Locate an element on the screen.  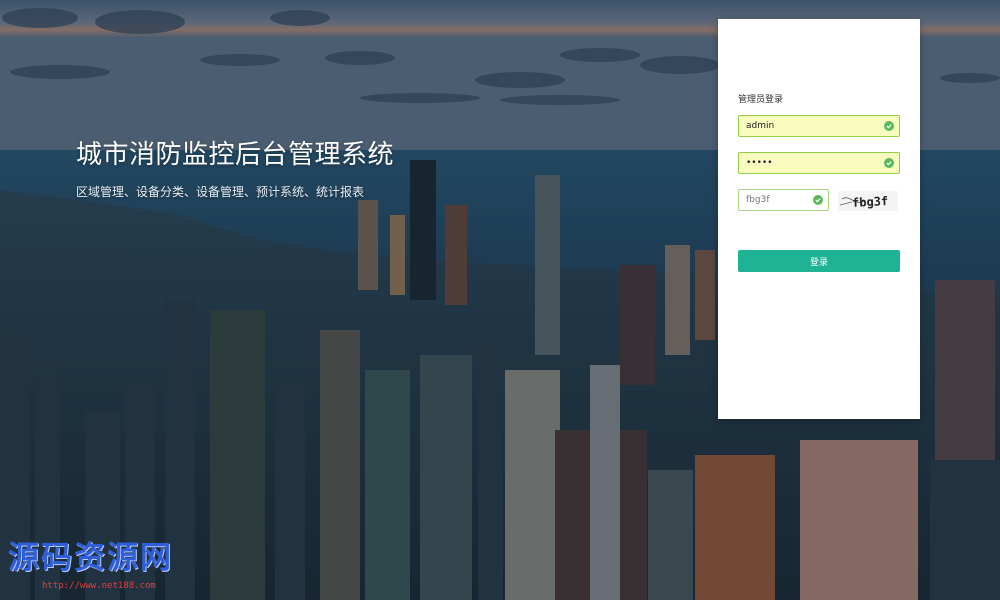
username-field is located at coordinates (819, 126).